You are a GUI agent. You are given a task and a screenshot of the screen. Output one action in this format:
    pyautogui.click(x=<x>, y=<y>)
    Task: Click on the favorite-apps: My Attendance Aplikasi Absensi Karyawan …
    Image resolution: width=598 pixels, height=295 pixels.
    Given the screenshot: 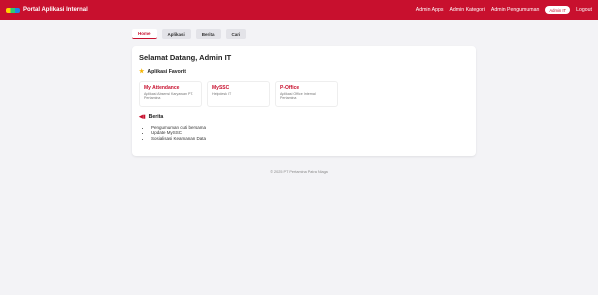 What is the action you would take?
    pyautogui.click(x=304, y=94)
    